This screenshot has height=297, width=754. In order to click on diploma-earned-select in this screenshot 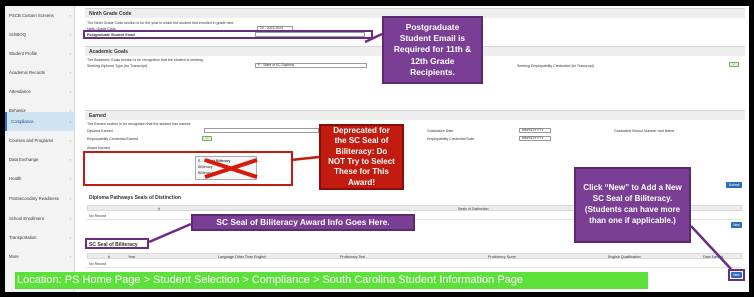, I will do `click(261, 130)`.